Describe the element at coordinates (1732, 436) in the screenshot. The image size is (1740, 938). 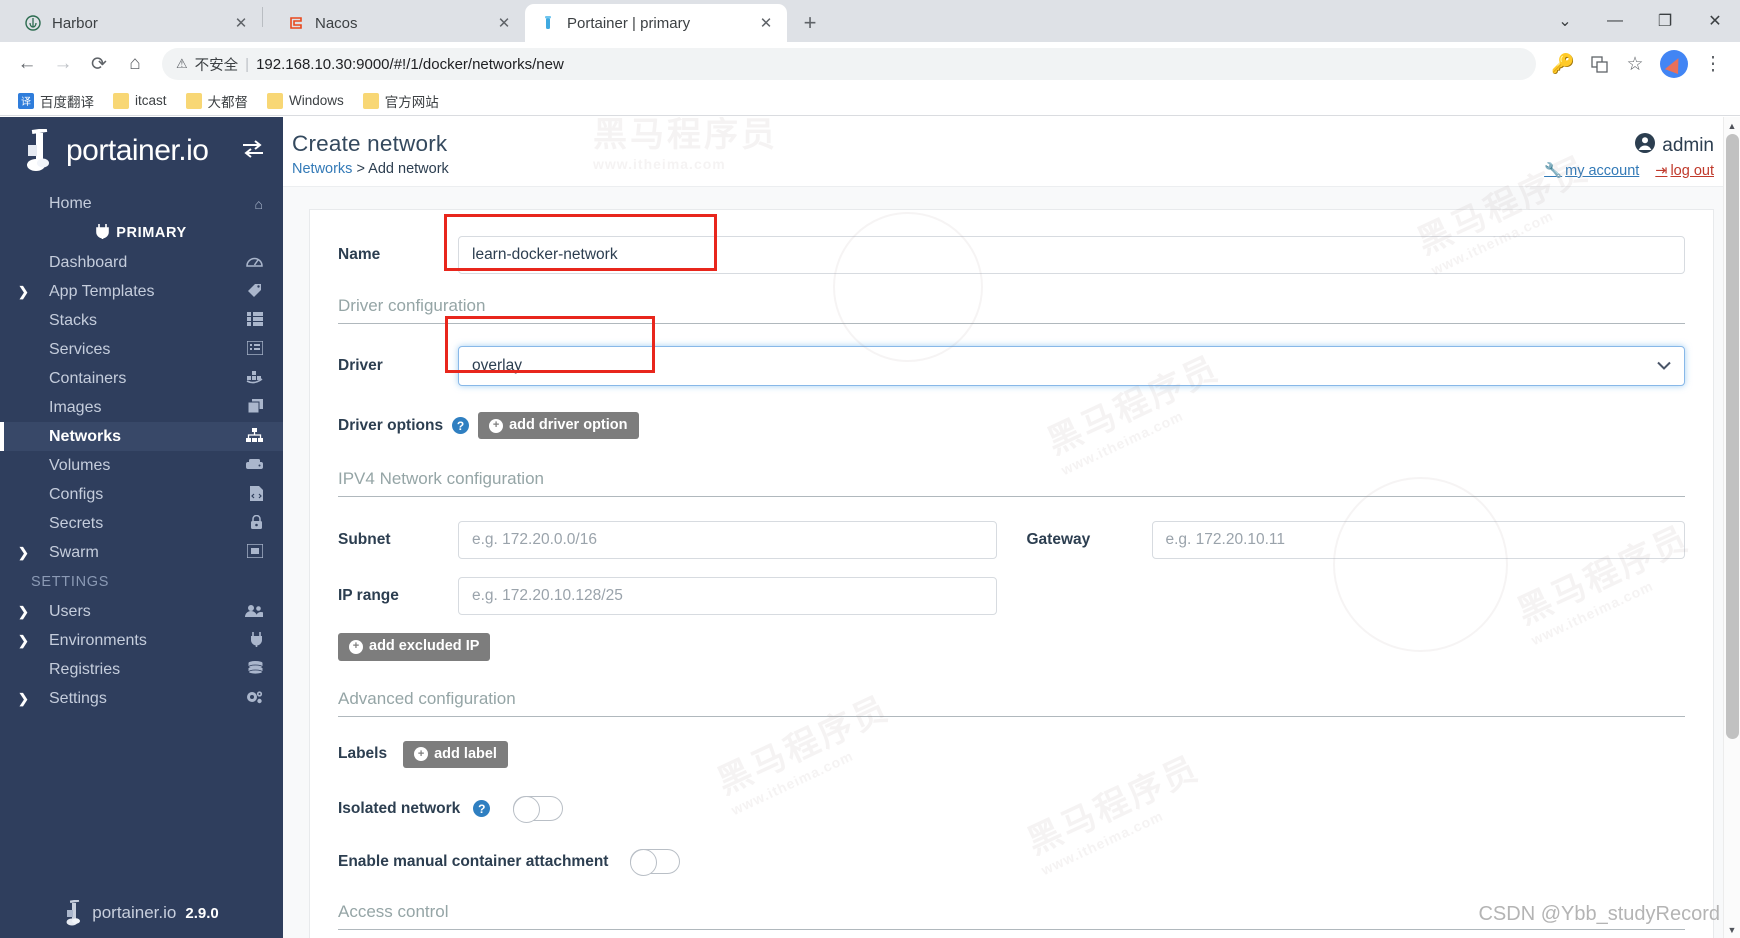
I see `scrollbar-thumb` at that location.